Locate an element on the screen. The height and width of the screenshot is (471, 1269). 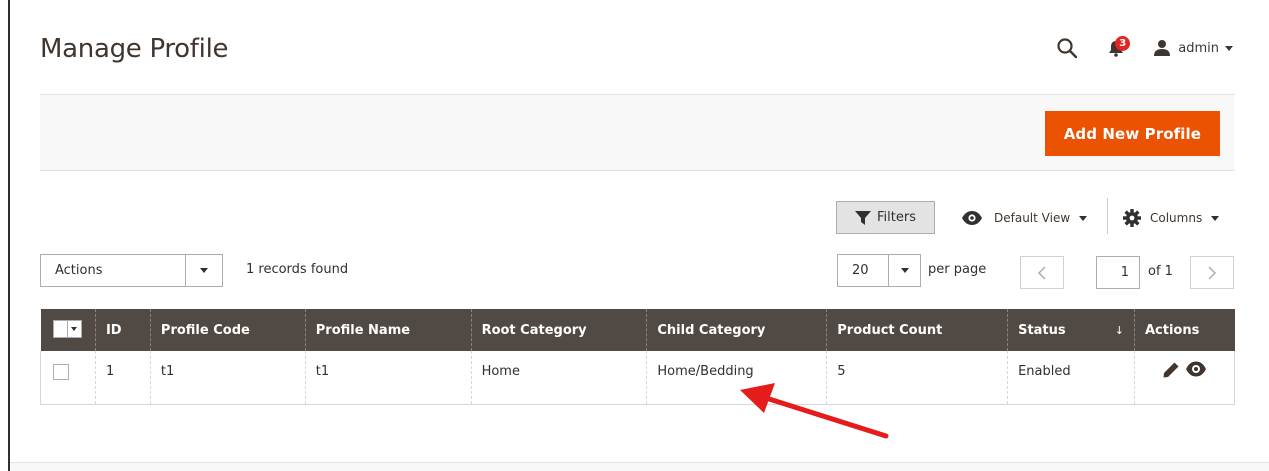
annotation-arrow is located at coordinates (814, 411).